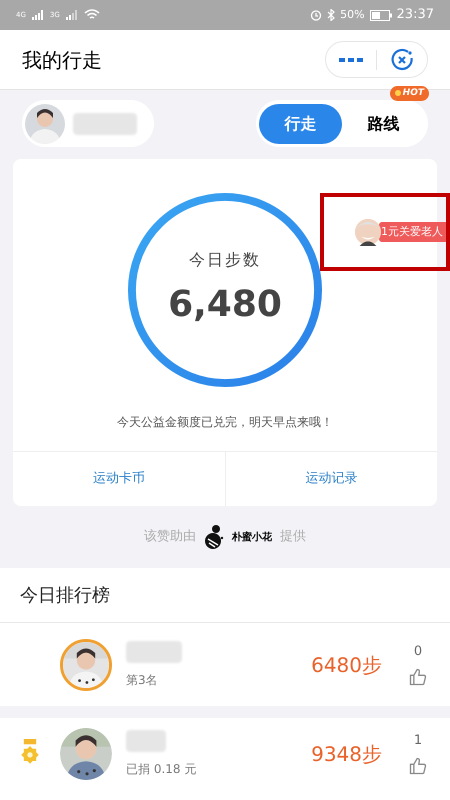  What do you see at coordinates (225, 260) in the screenshot?
I see `steps-label: 今日步数` at bounding box center [225, 260].